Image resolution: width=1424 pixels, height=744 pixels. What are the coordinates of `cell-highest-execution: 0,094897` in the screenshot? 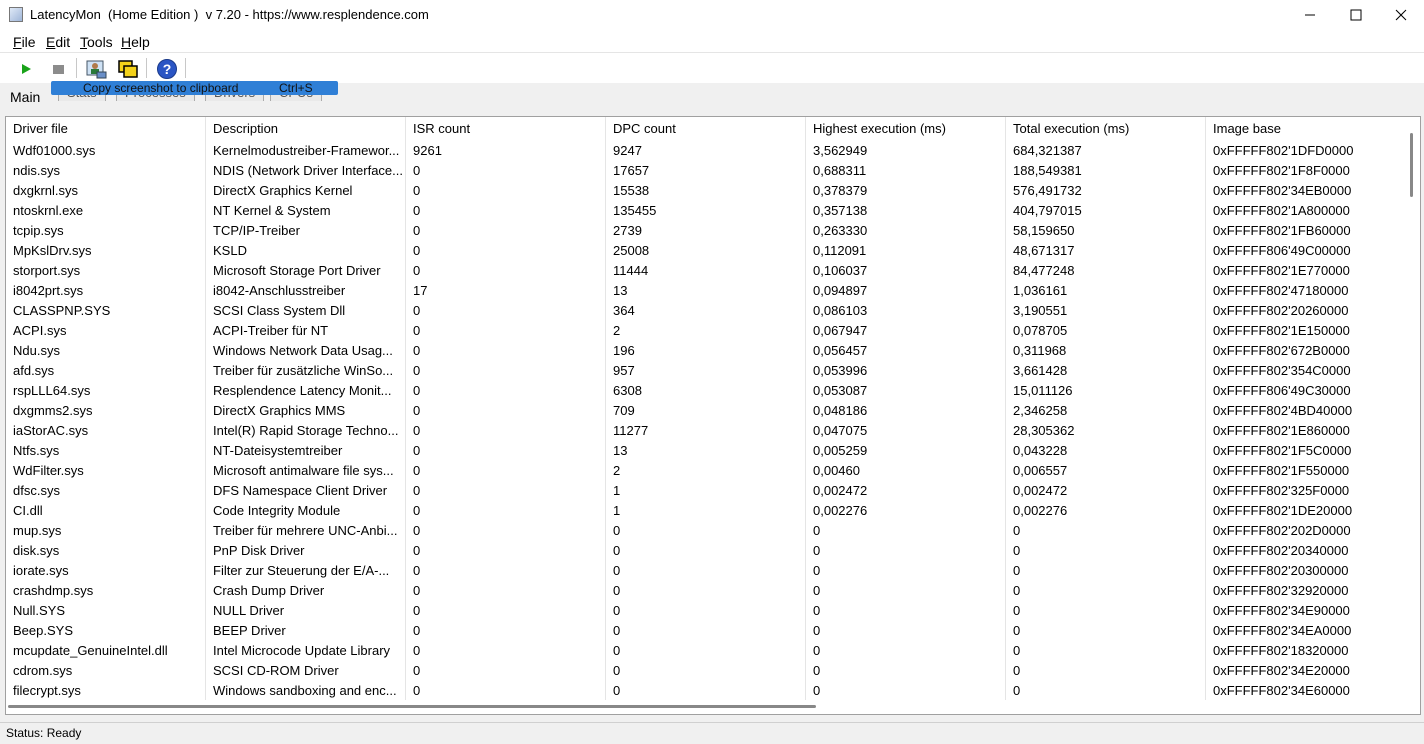 It's located at (906, 291).